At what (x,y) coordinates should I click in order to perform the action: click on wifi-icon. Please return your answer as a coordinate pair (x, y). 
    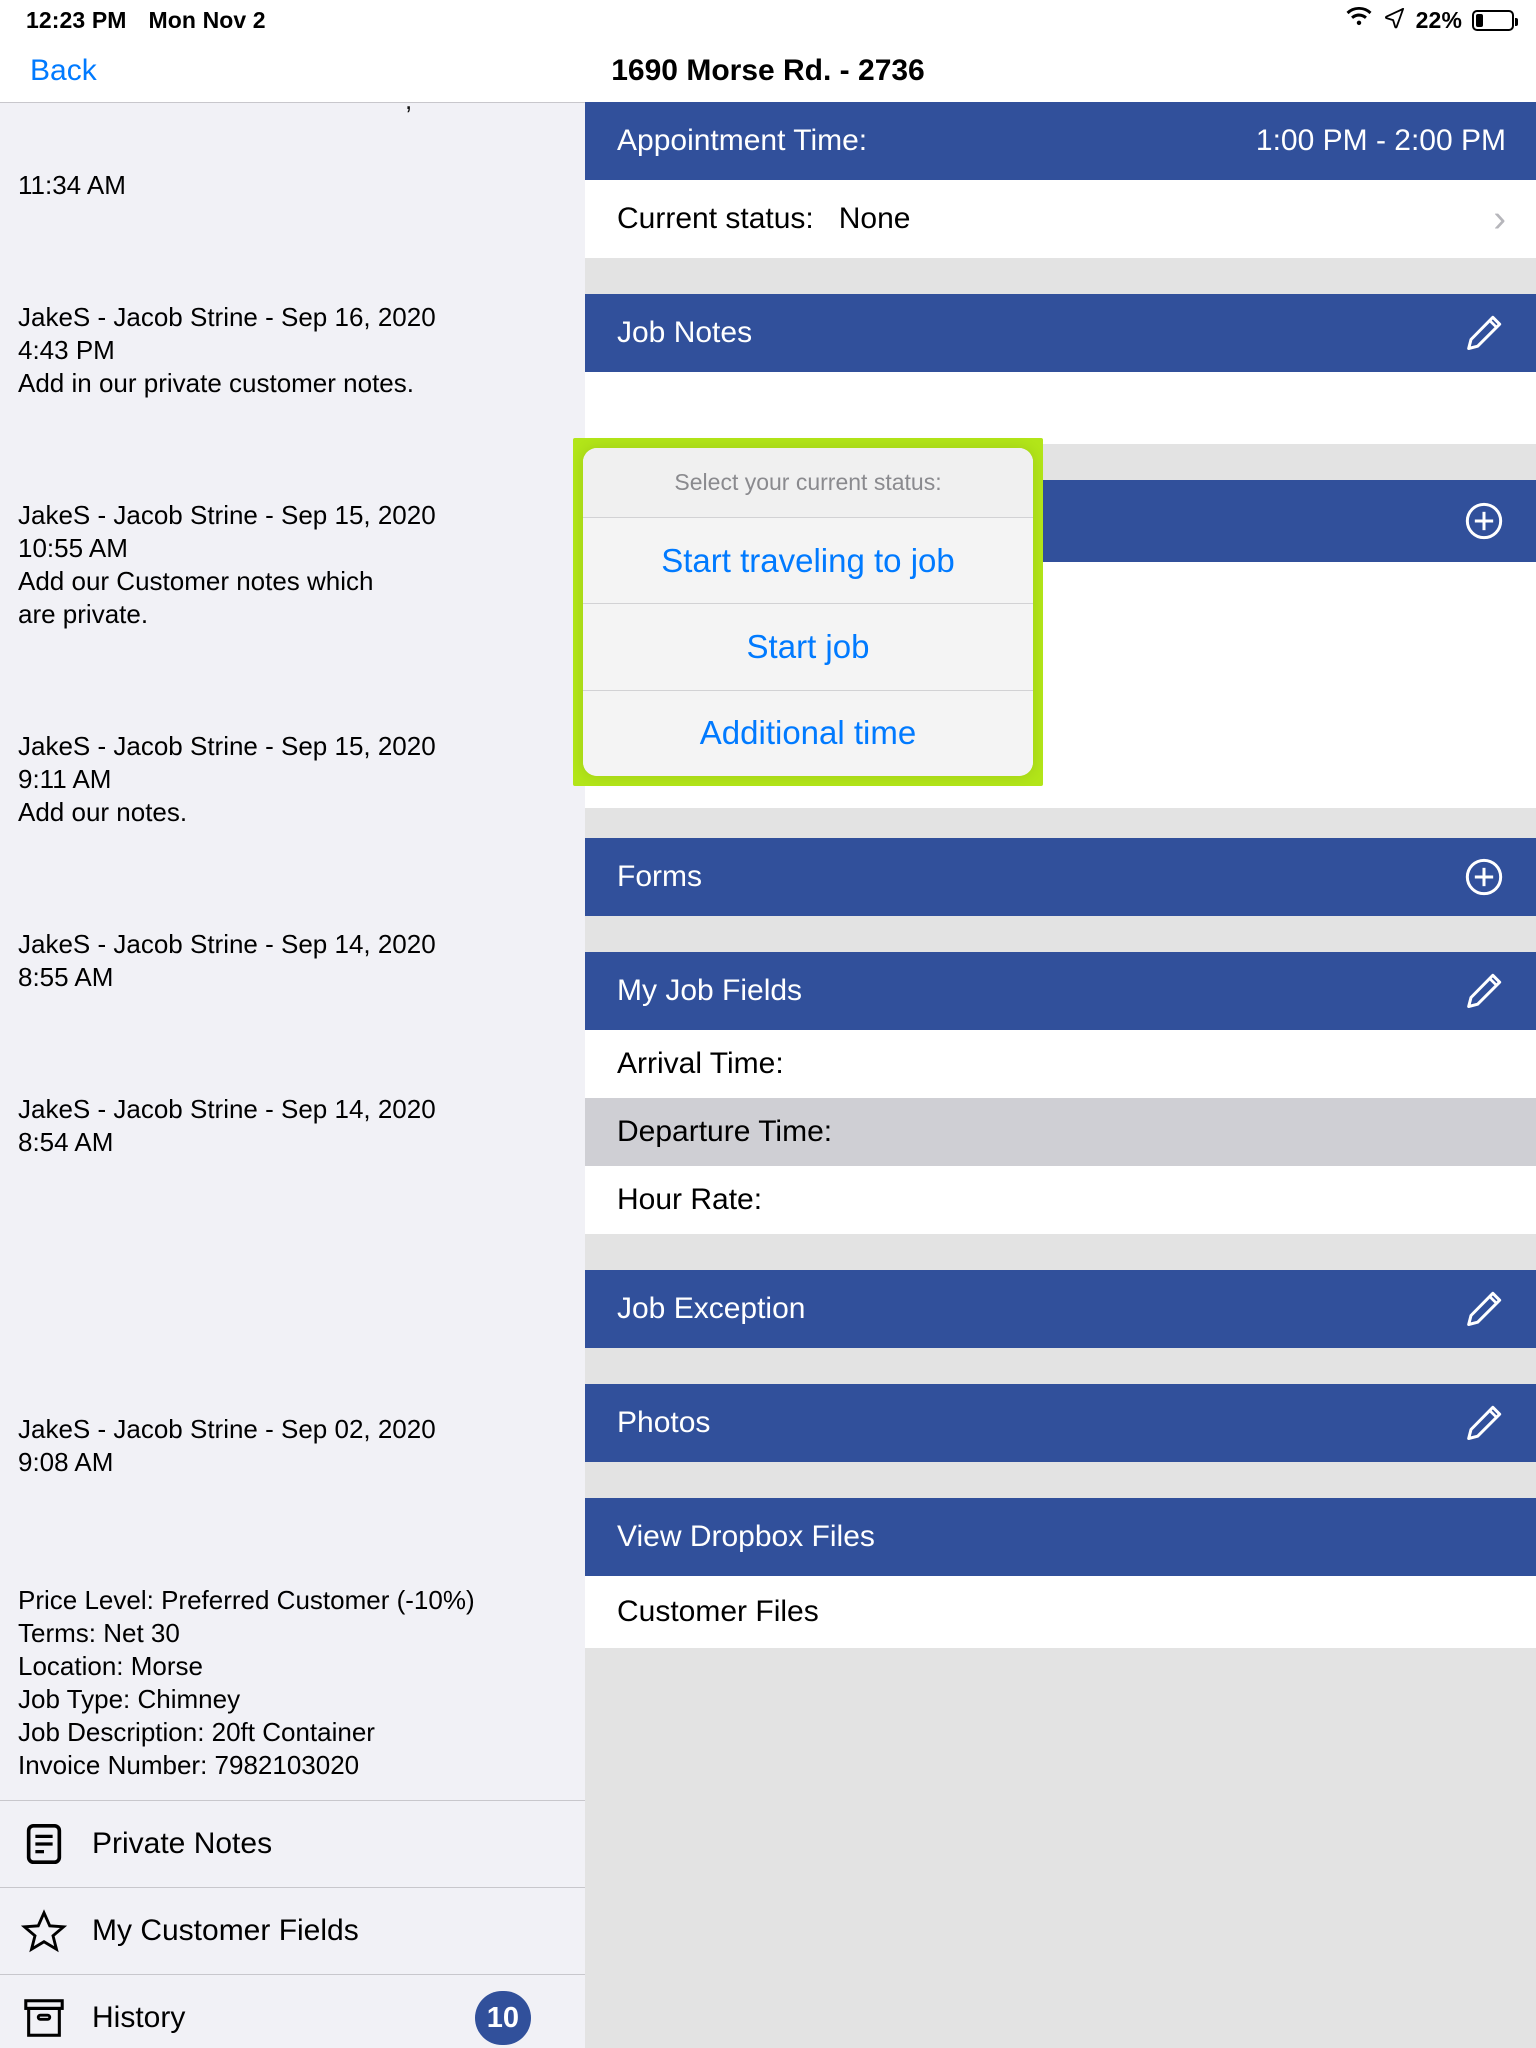
    Looking at the image, I should click on (1359, 20).